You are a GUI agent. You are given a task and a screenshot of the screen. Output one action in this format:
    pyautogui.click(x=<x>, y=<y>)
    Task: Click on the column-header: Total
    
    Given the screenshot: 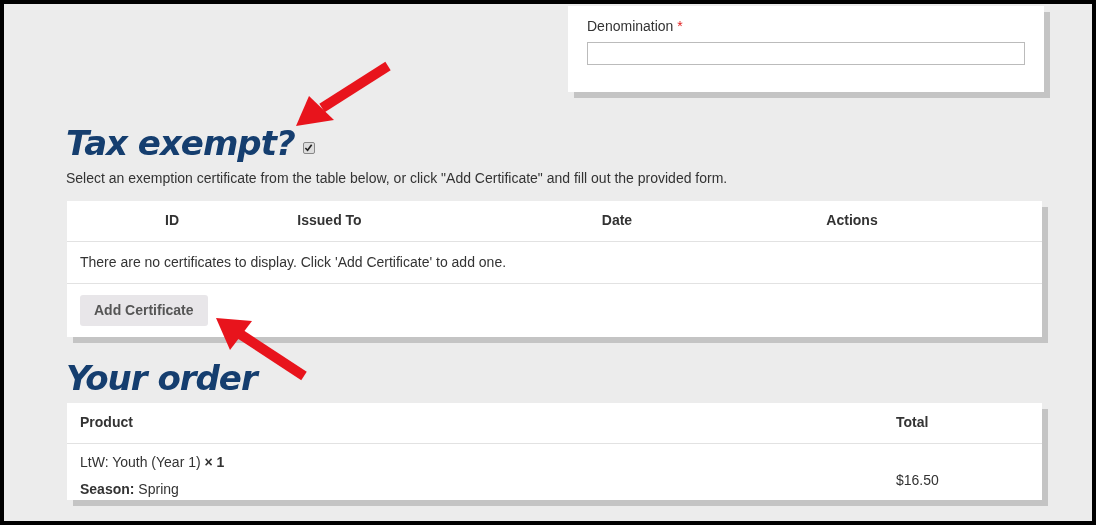 What is the action you would take?
    pyautogui.click(x=912, y=422)
    